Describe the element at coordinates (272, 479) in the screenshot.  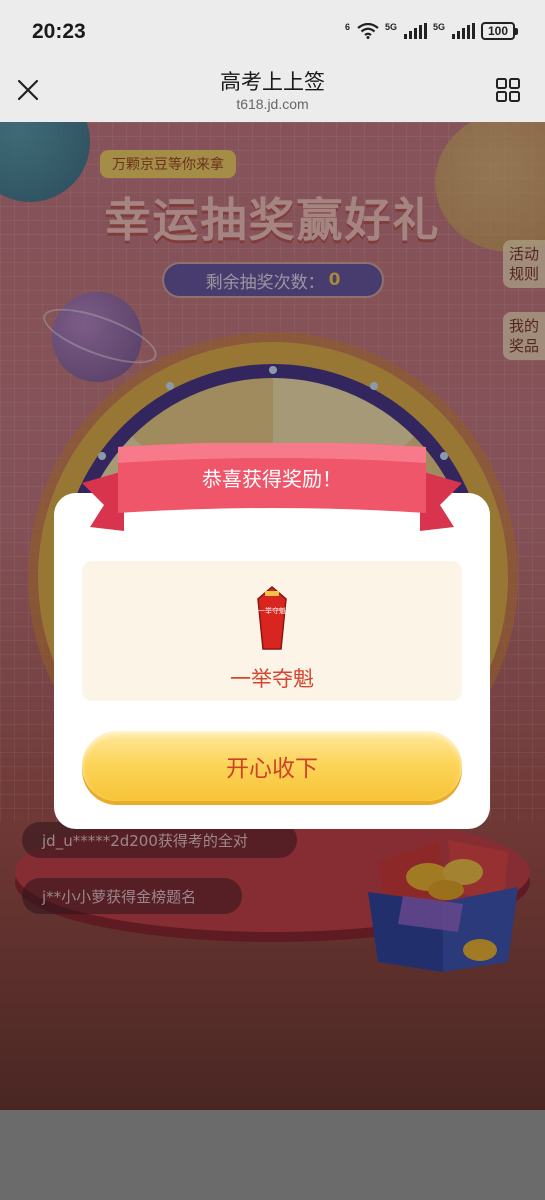
I see `ribbon-title: 恭喜获得奖励！` at that location.